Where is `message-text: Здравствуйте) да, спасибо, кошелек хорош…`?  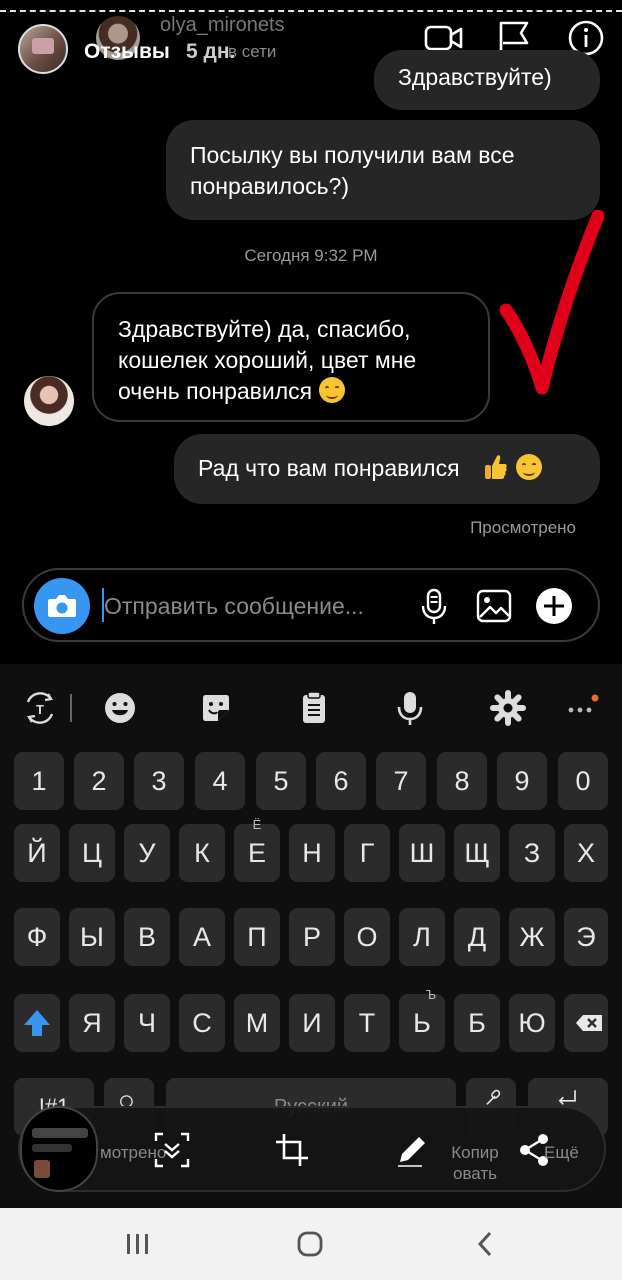 message-text: Здравствуйте) да, спасибо, кошелек хорош… is located at coordinates (267, 360).